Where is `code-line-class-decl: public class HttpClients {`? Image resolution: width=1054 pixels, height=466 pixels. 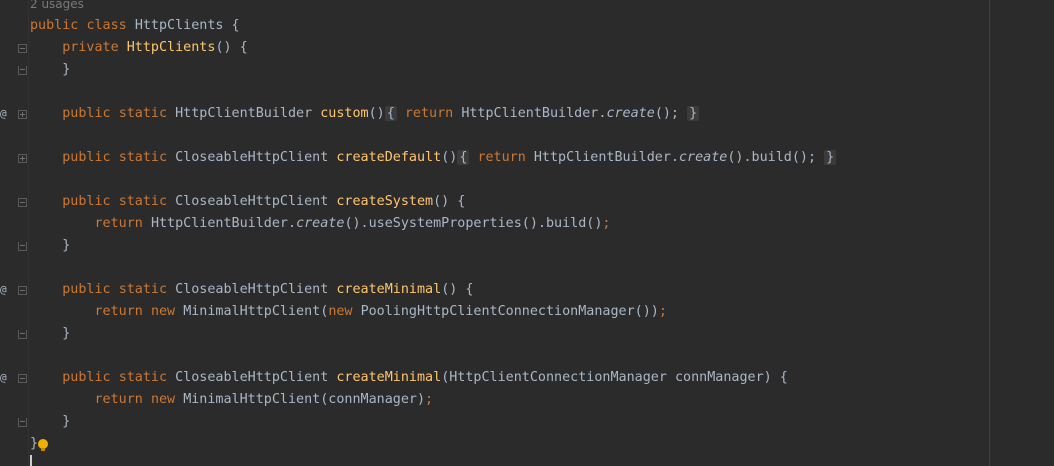 code-line-class-decl: public class HttpClients { is located at coordinates (135, 26).